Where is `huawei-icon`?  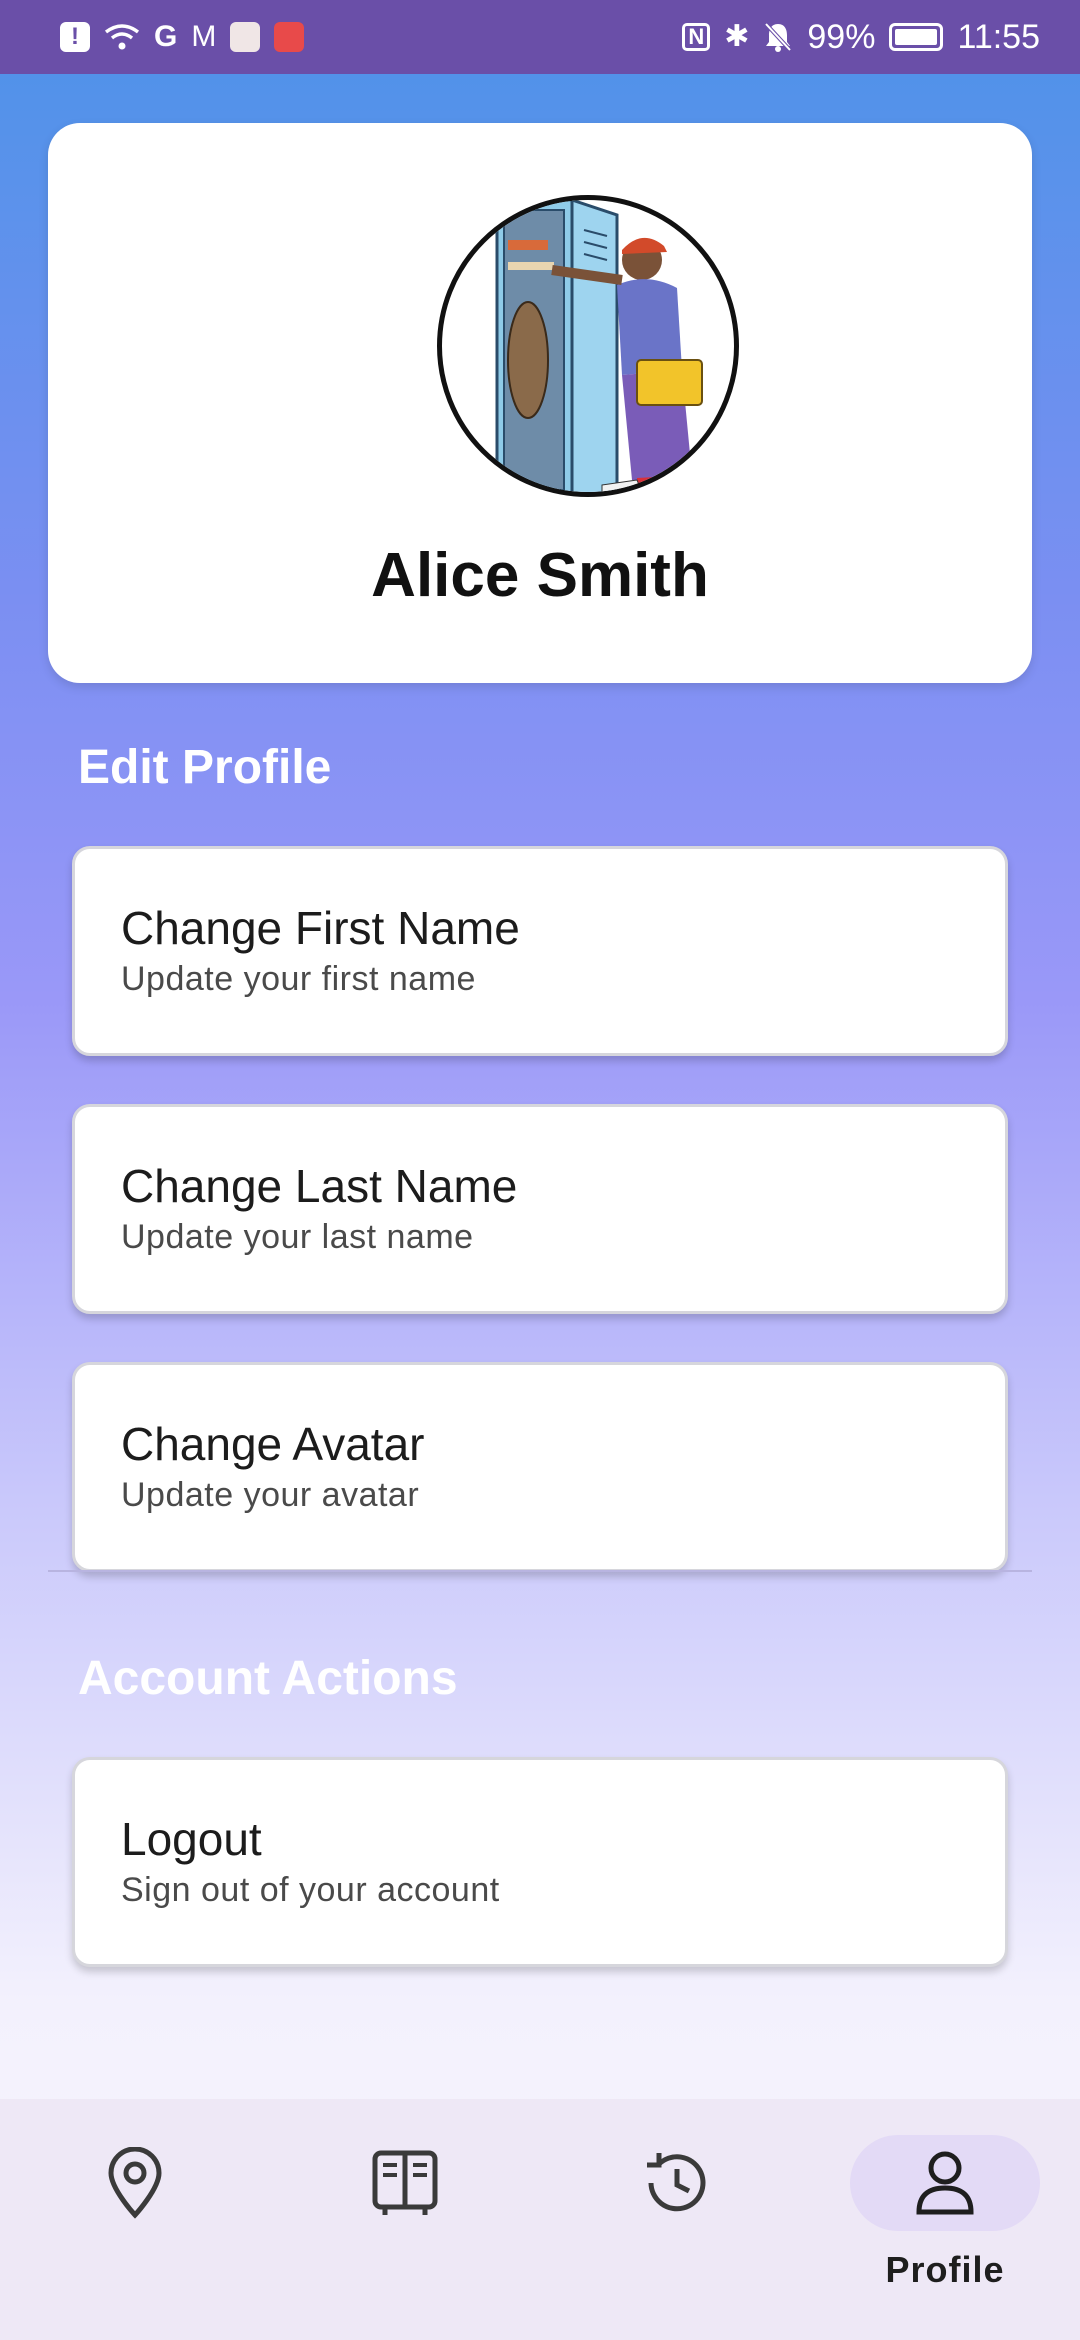 huawei-icon is located at coordinates (289, 37).